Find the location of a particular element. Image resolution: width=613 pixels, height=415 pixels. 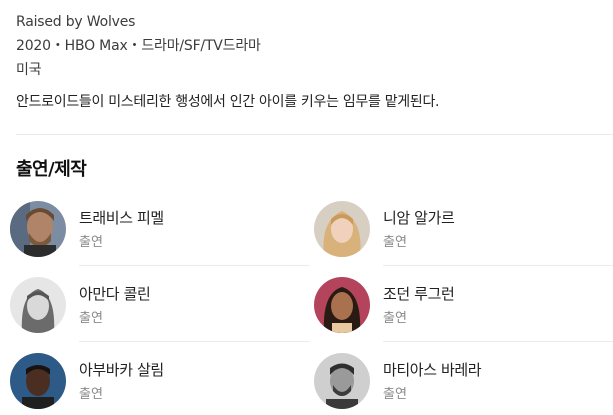

person-name: 아만다 콜린 is located at coordinates (115, 294).